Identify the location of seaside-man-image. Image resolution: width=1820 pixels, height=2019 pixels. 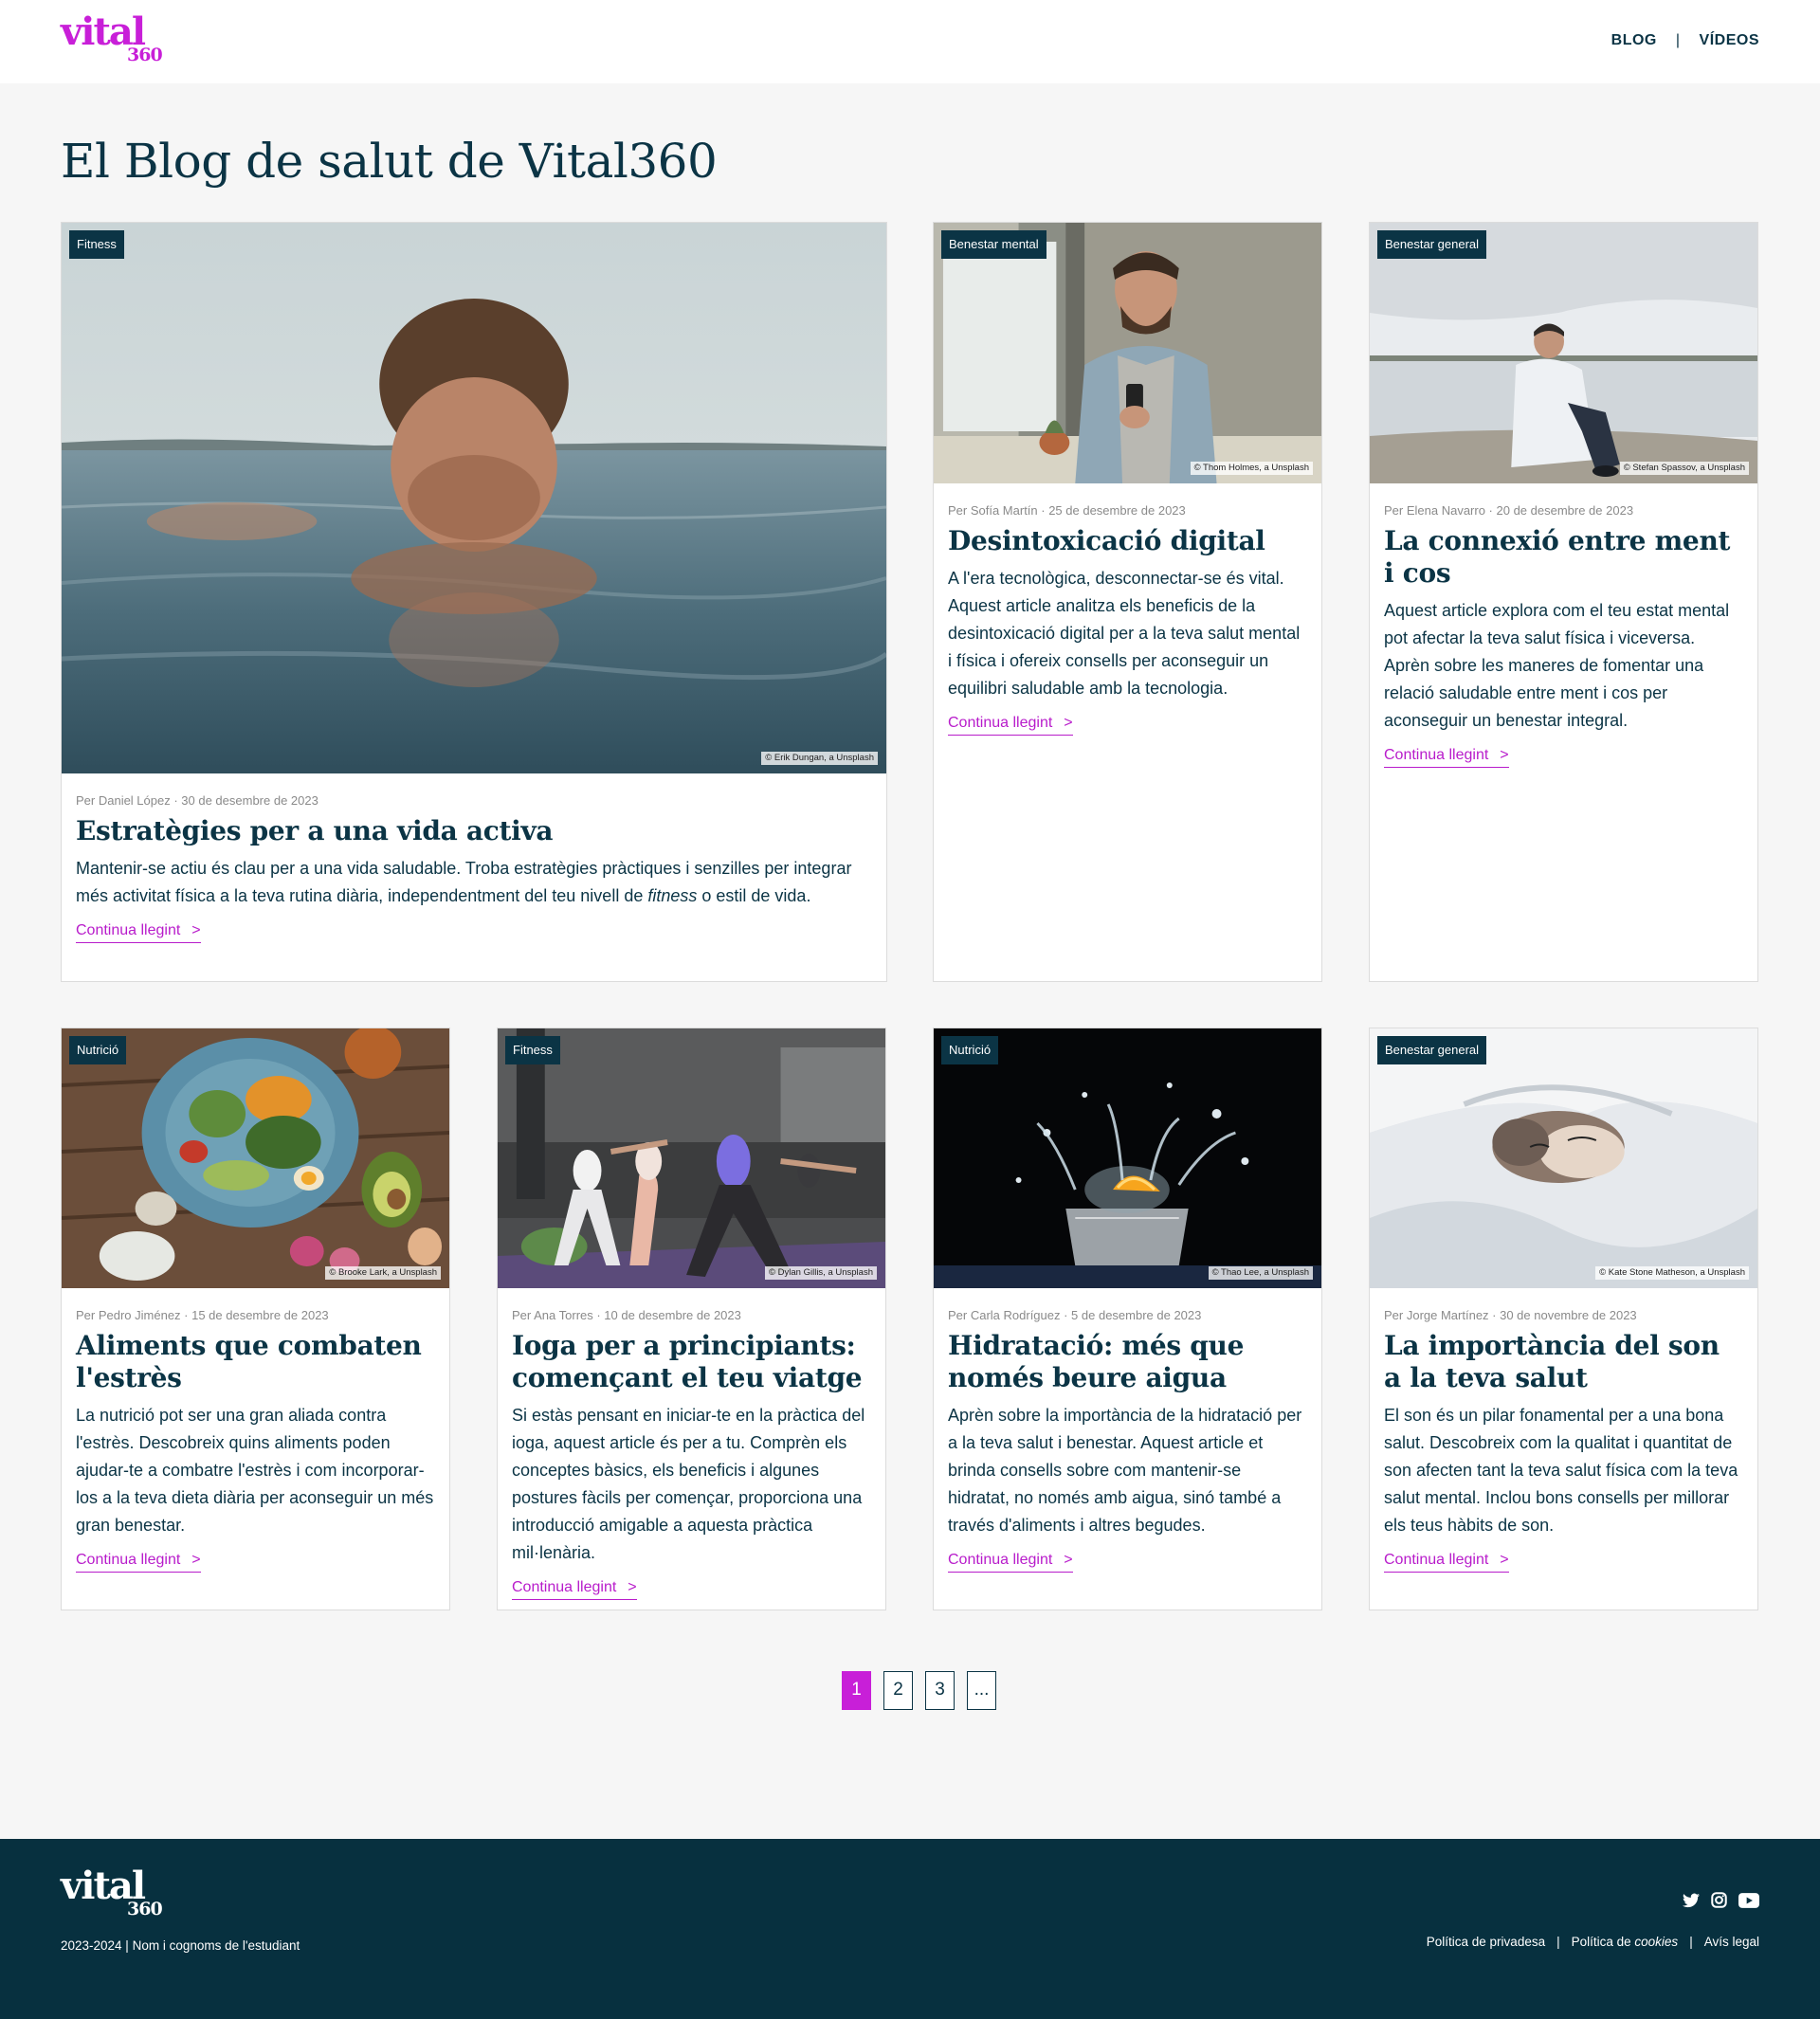
(1563, 353).